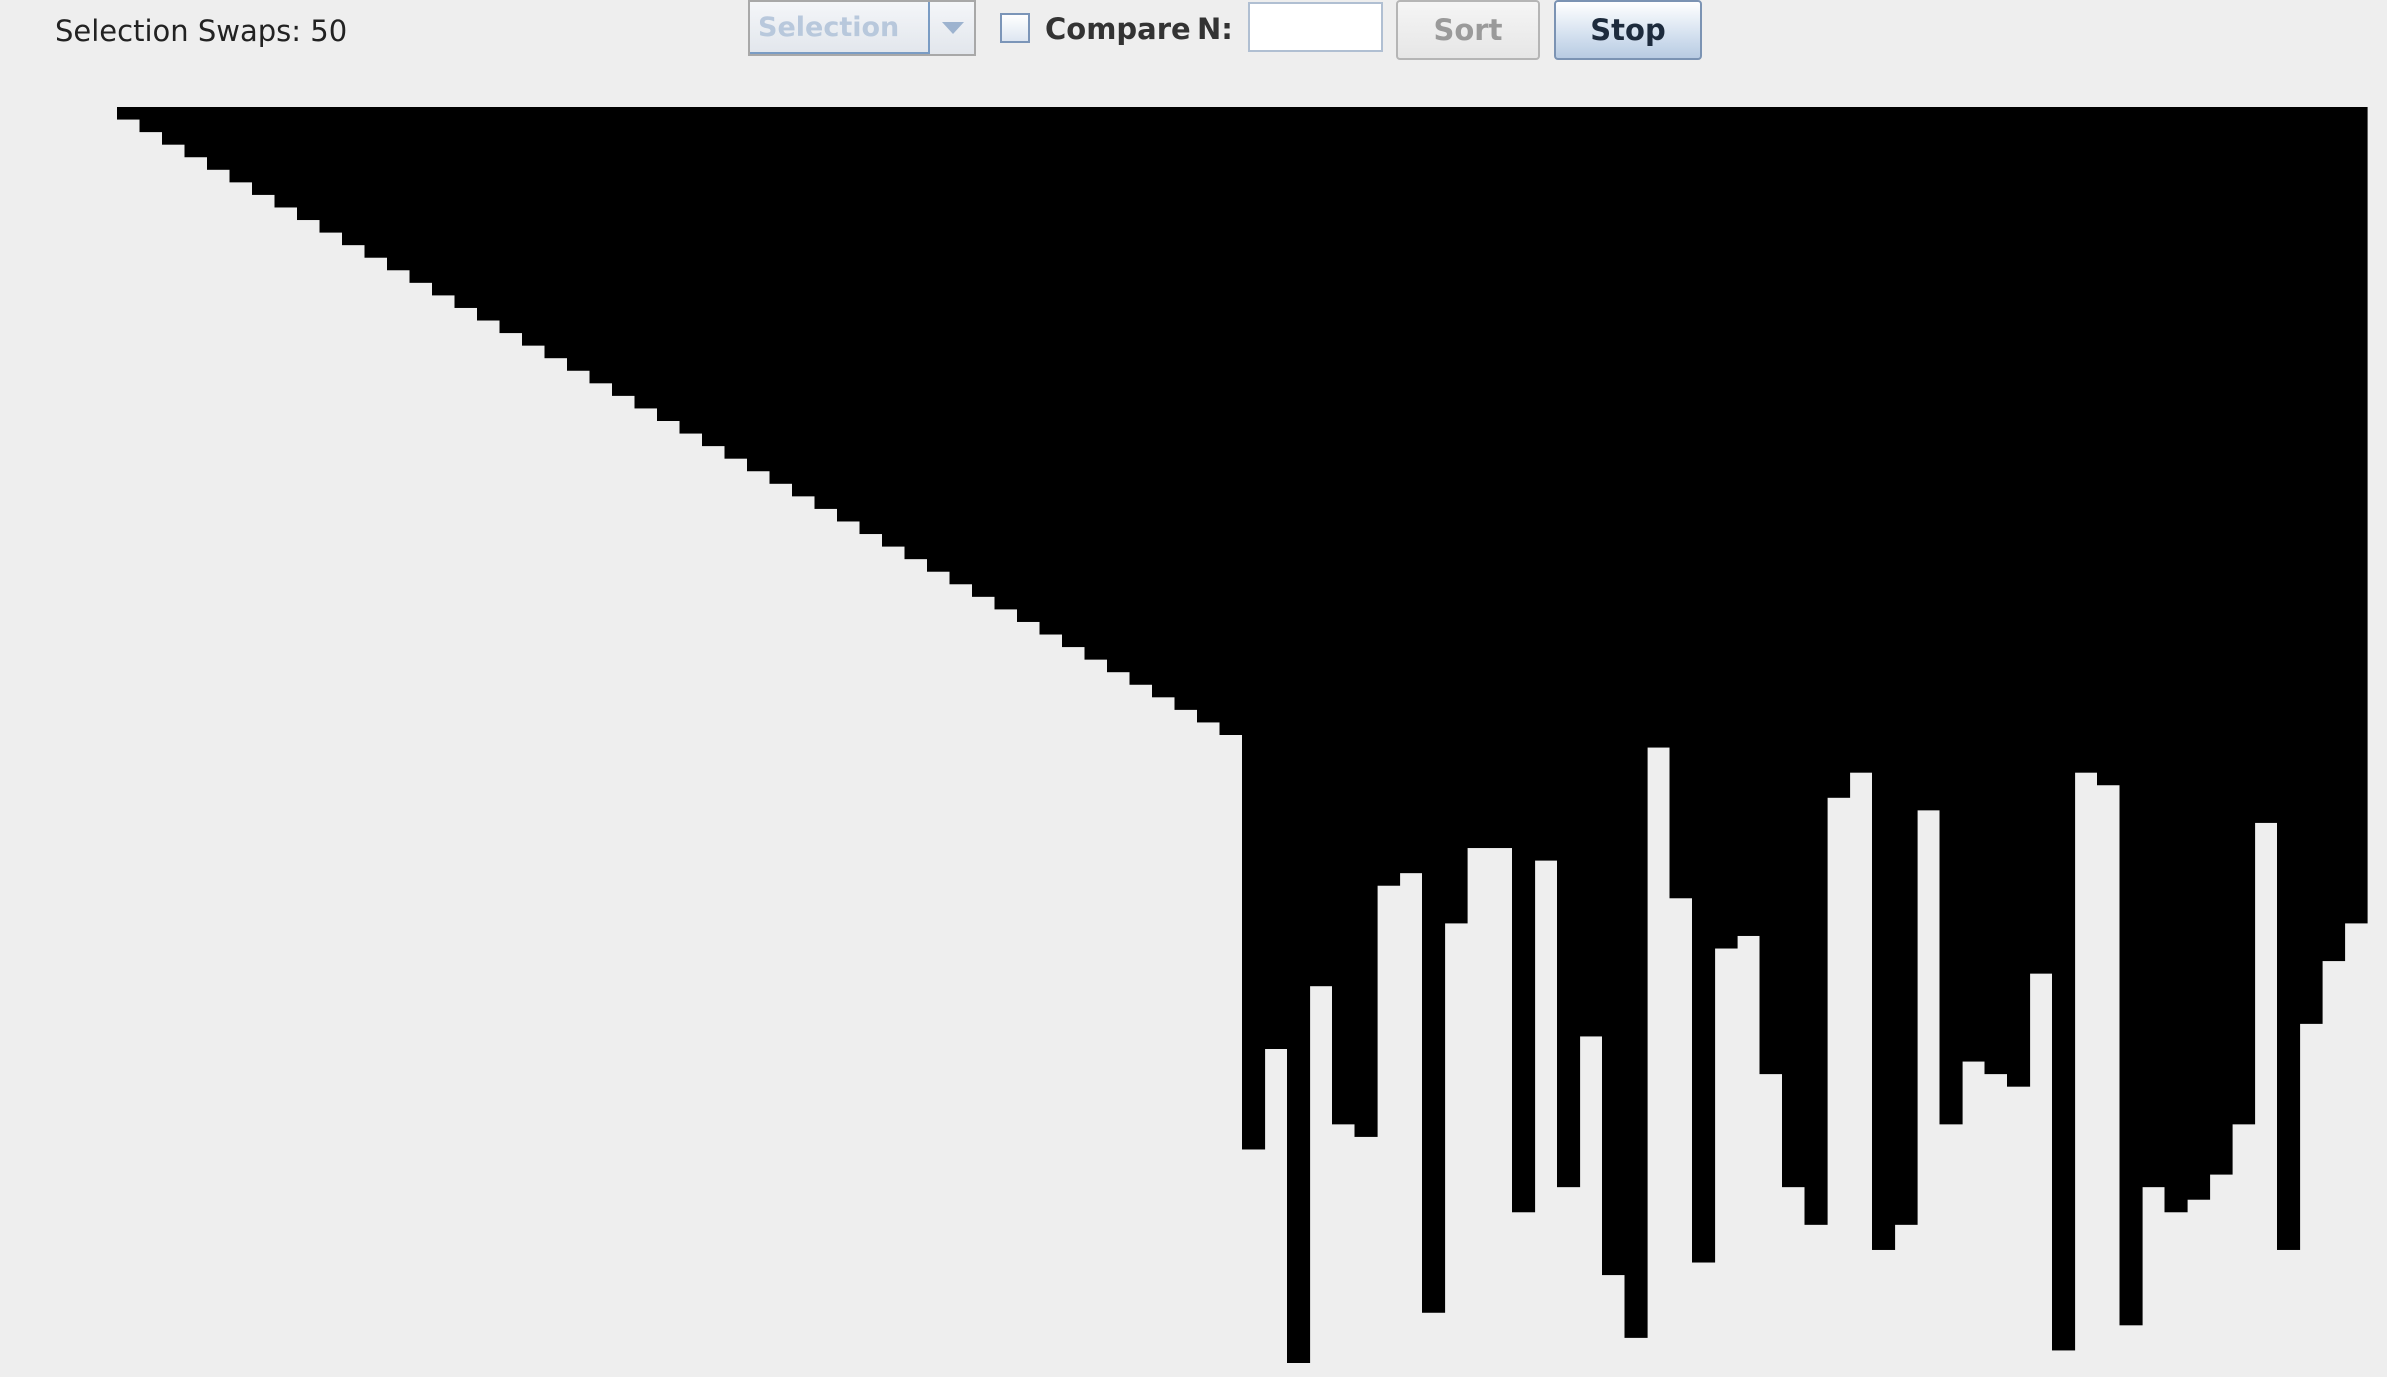 This screenshot has width=2387, height=1377. What do you see at coordinates (1468, 30) in the screenshot?
I see `sort-button: Sort` at bounding box center [1468, 30].